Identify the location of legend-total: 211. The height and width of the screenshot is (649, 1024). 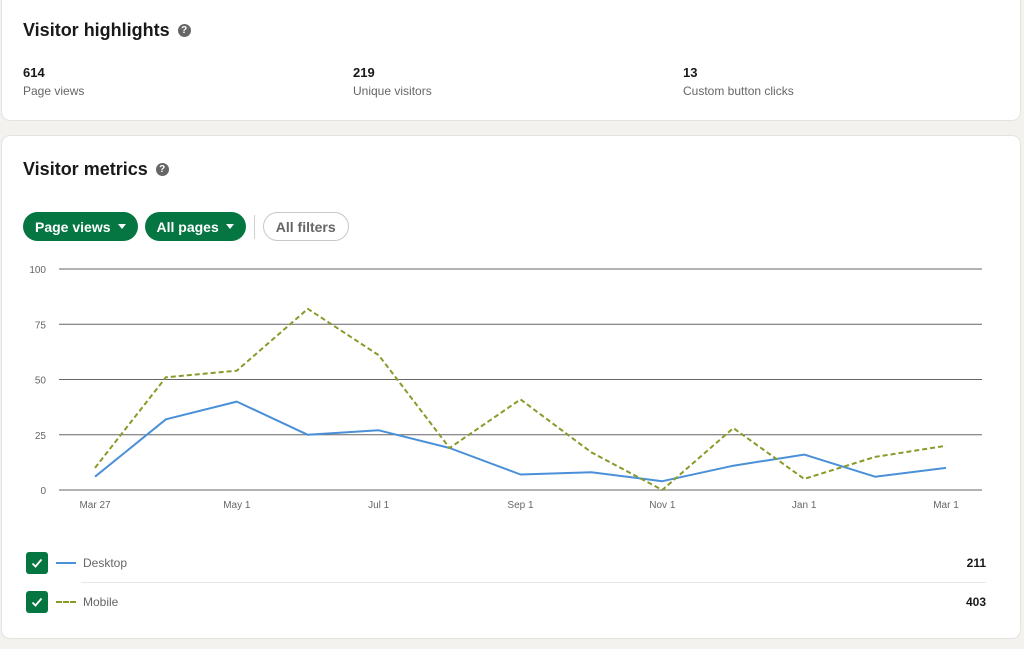
(976, 562).